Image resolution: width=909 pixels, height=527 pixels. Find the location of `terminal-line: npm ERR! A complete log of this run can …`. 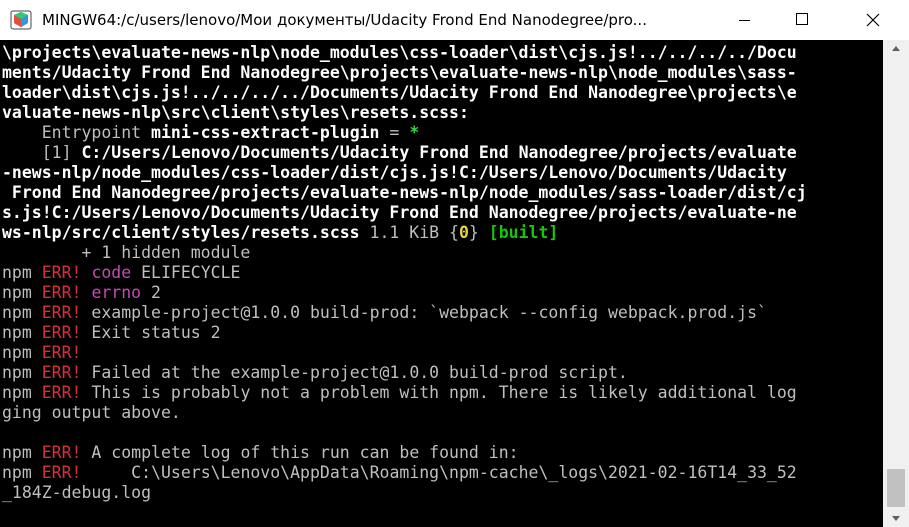

terminal-line: npm ERR! A complete log of this run can … is located at coordinates (260, 452).